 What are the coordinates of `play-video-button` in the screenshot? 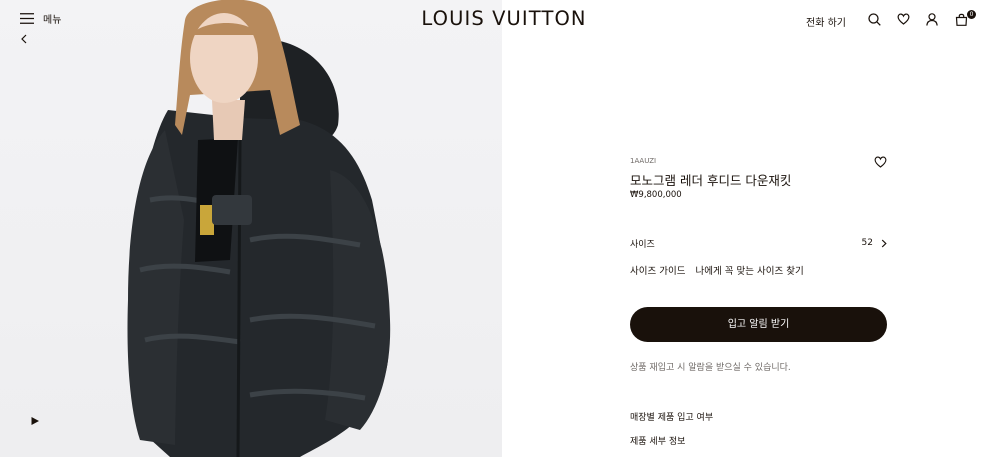 It's located at (35, 420).